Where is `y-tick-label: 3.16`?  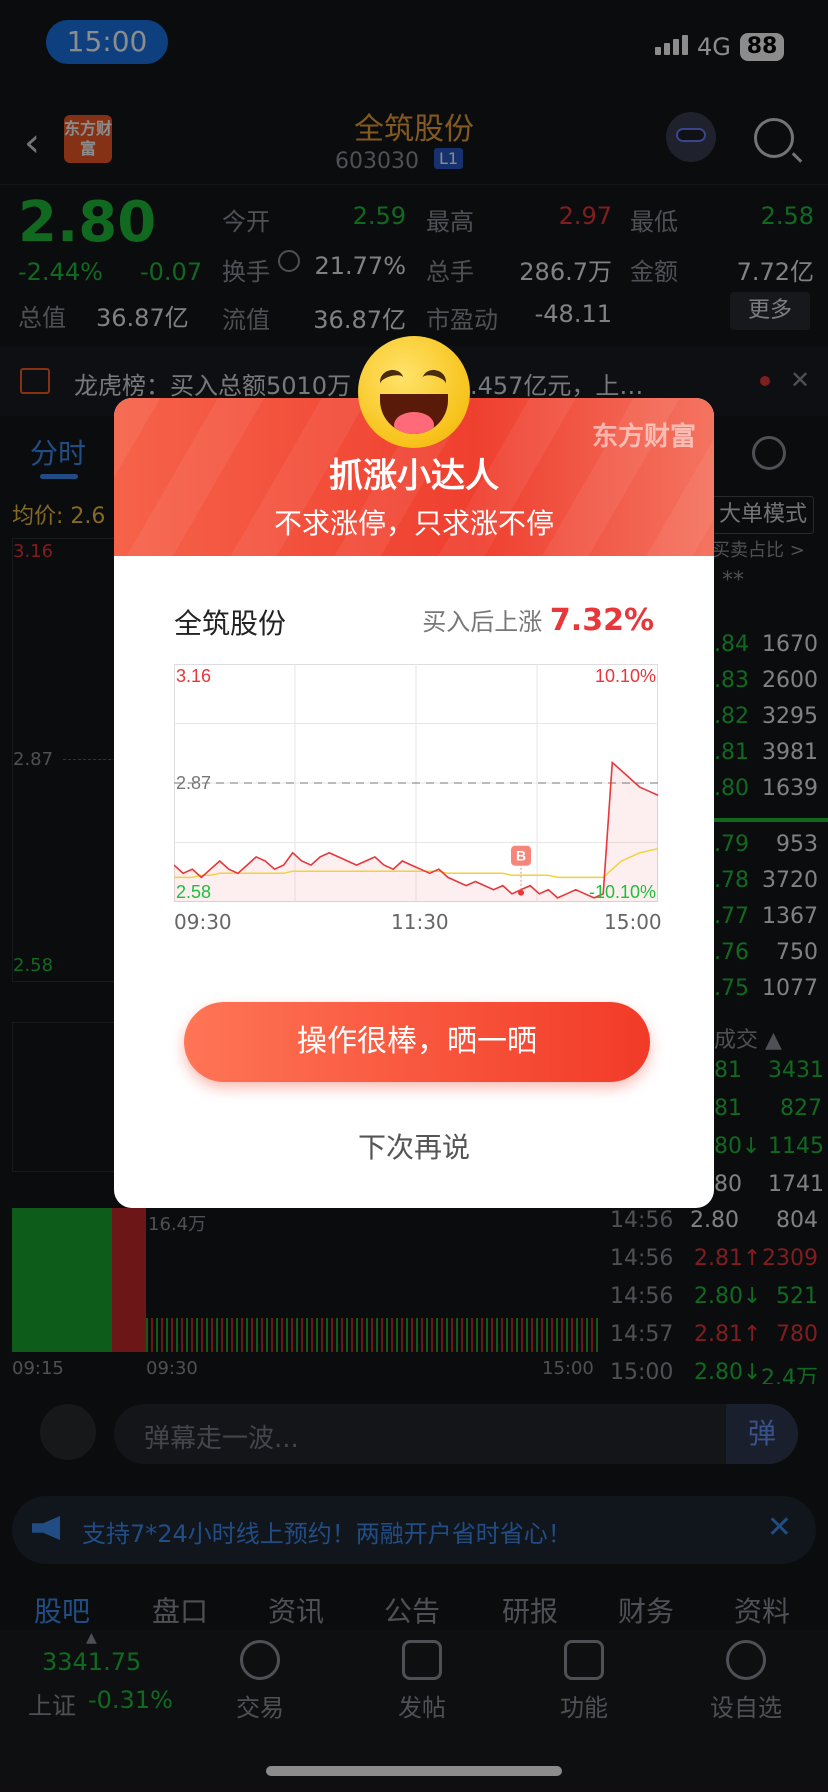 y-tick-label: 3.16 is located at coordinates (193, 676).